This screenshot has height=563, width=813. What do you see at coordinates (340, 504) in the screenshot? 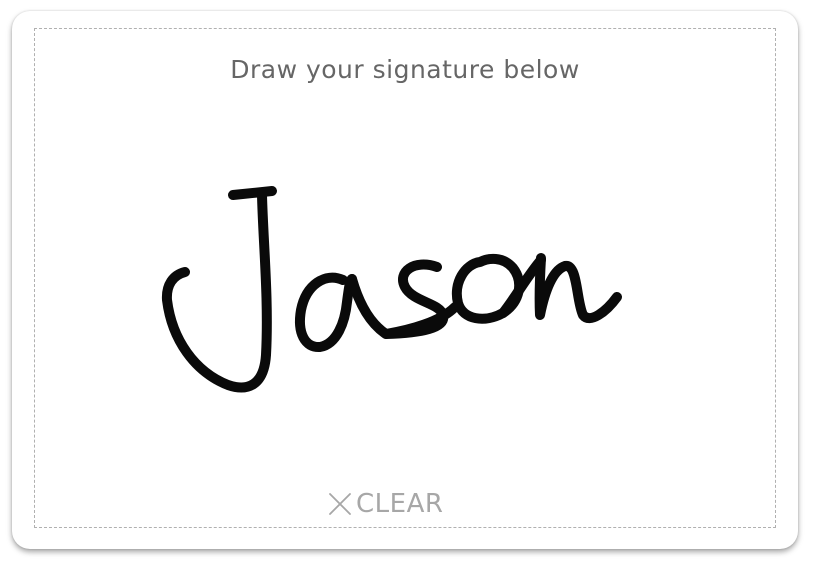
I see `close-icon` at bounding box center [340, 504].